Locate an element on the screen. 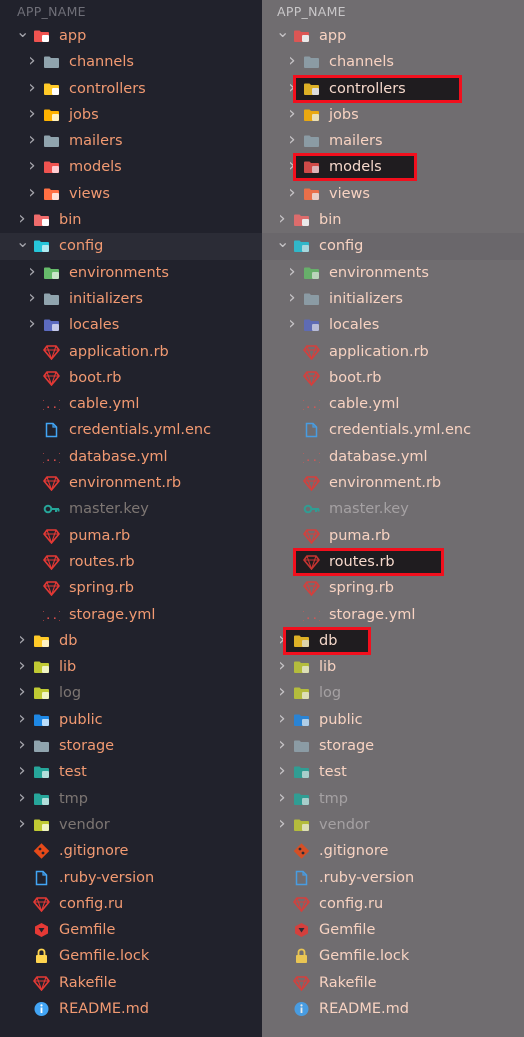 This screenshot has width=524, height=1037. tree-item-bin: › bin is located at coordinates (393, 220).